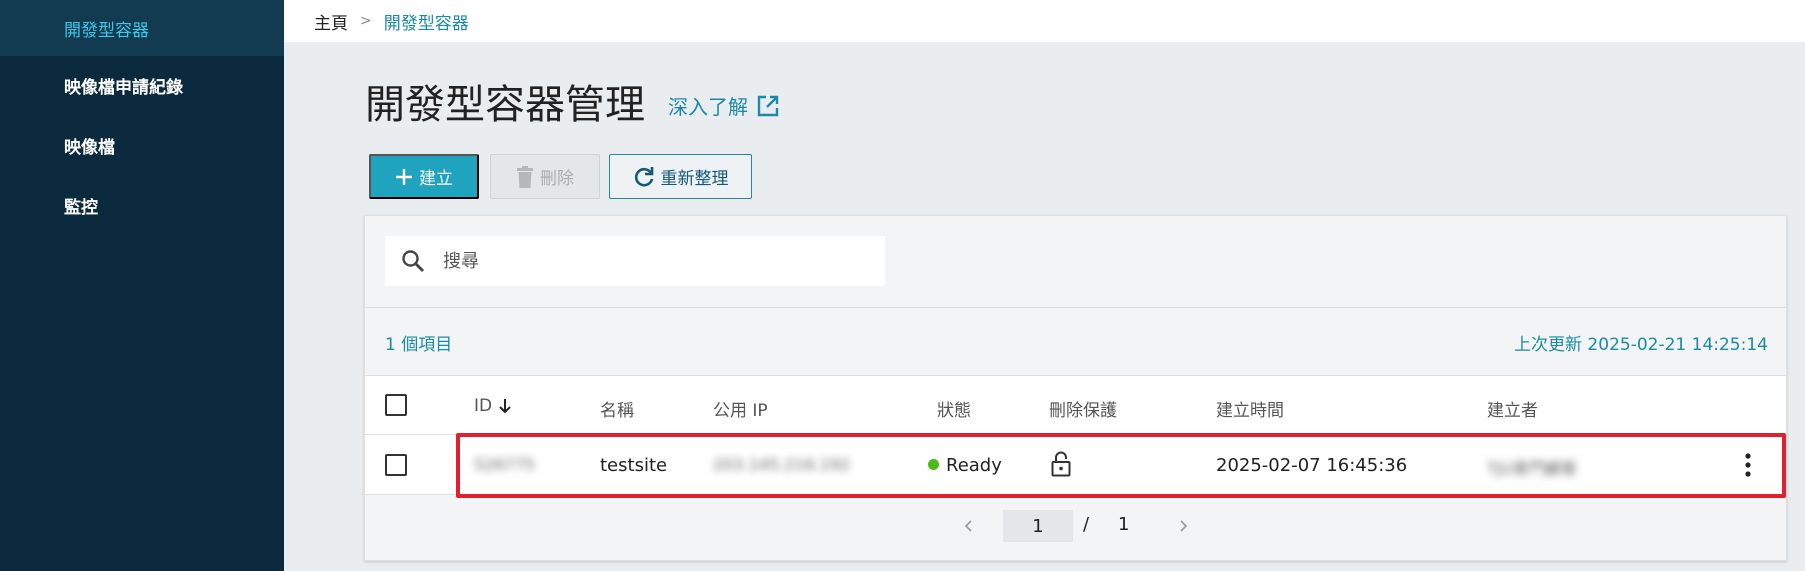  I want to click on row-status: Ready, so click(965, 465).